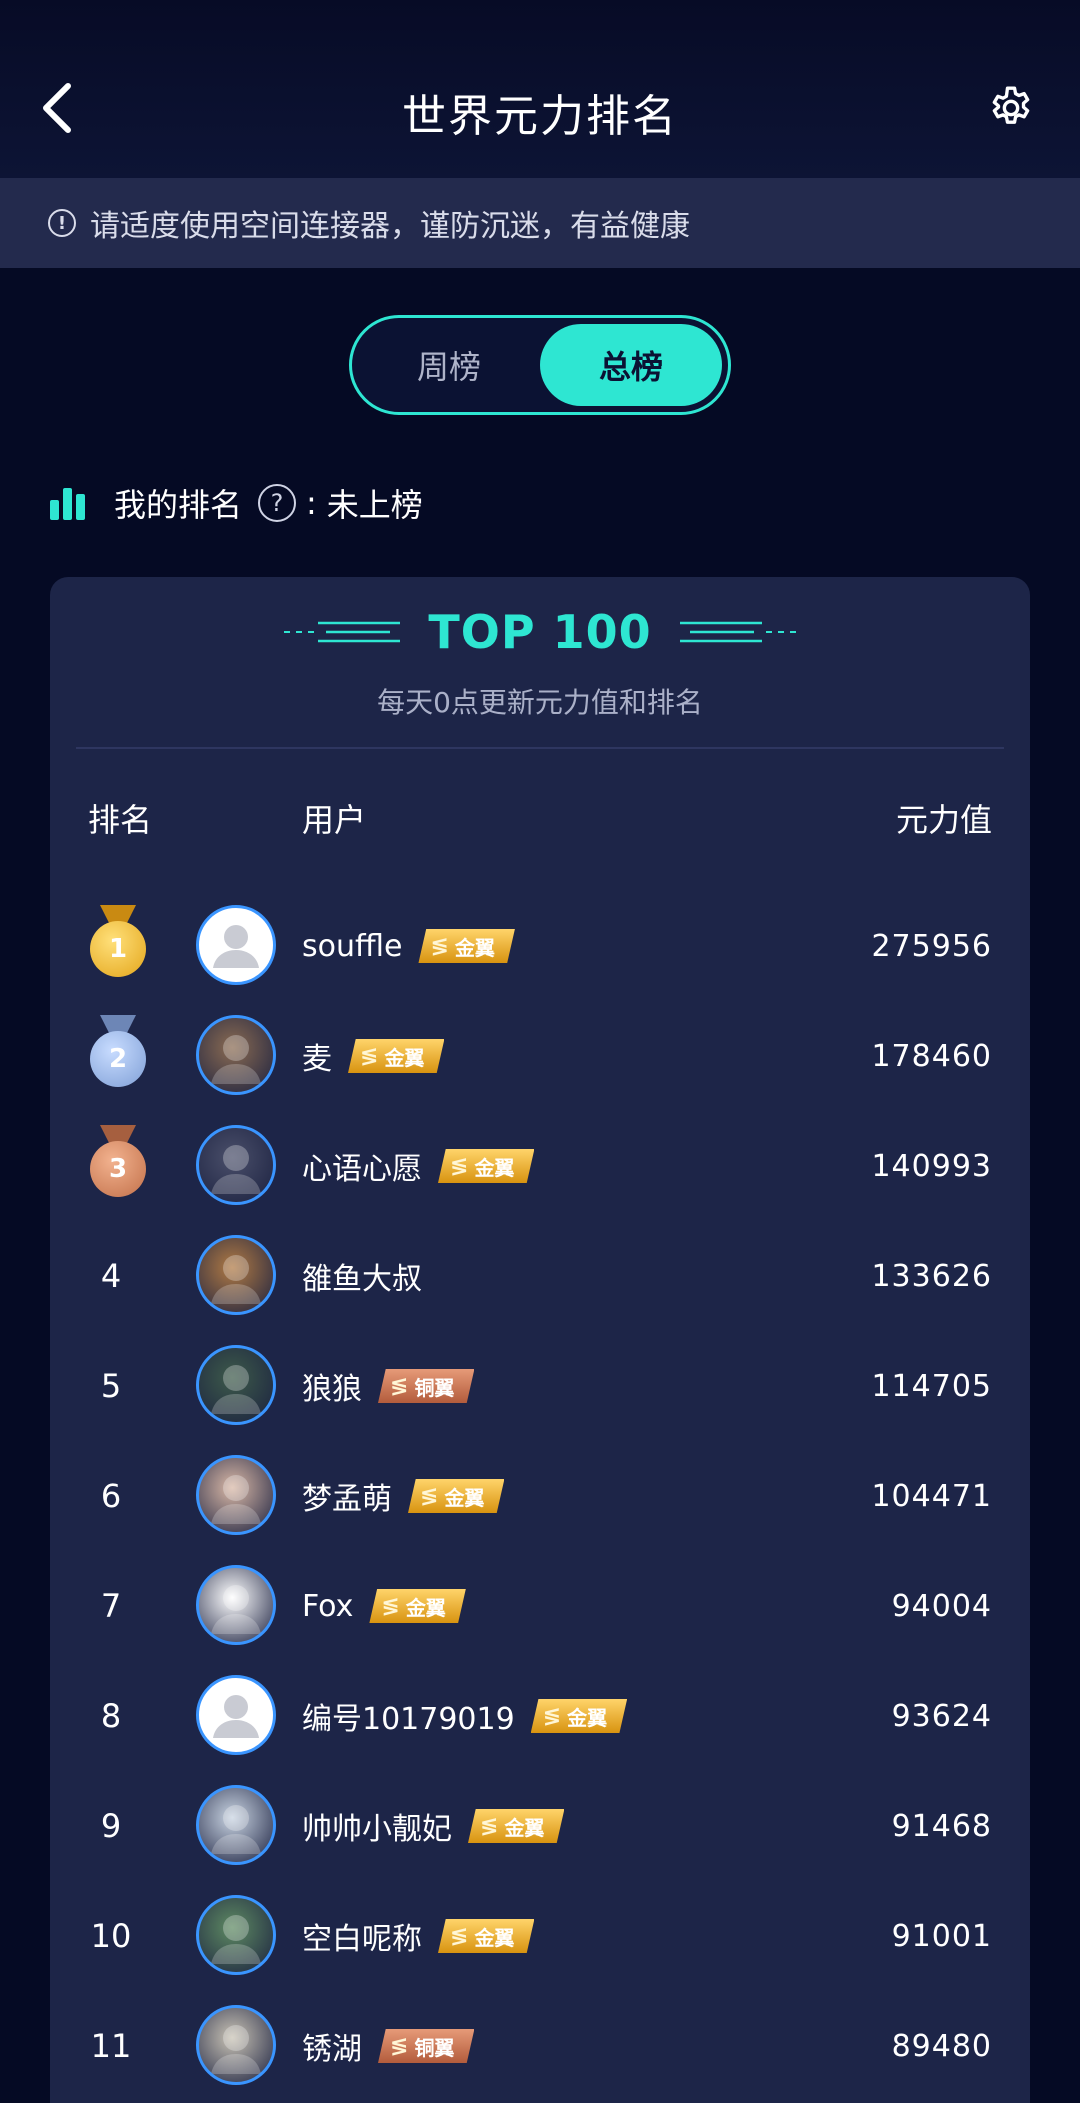 Image resolution: width=1080 pixels, height=2103 pixels. Describe the element at coordinates (328, 1606) in the screenshot. I see `user-name: Fox` at that location.